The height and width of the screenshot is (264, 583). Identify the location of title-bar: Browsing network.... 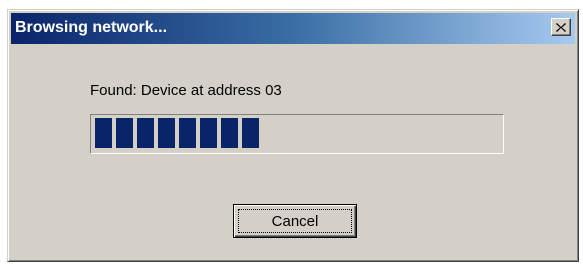
(293, 28).